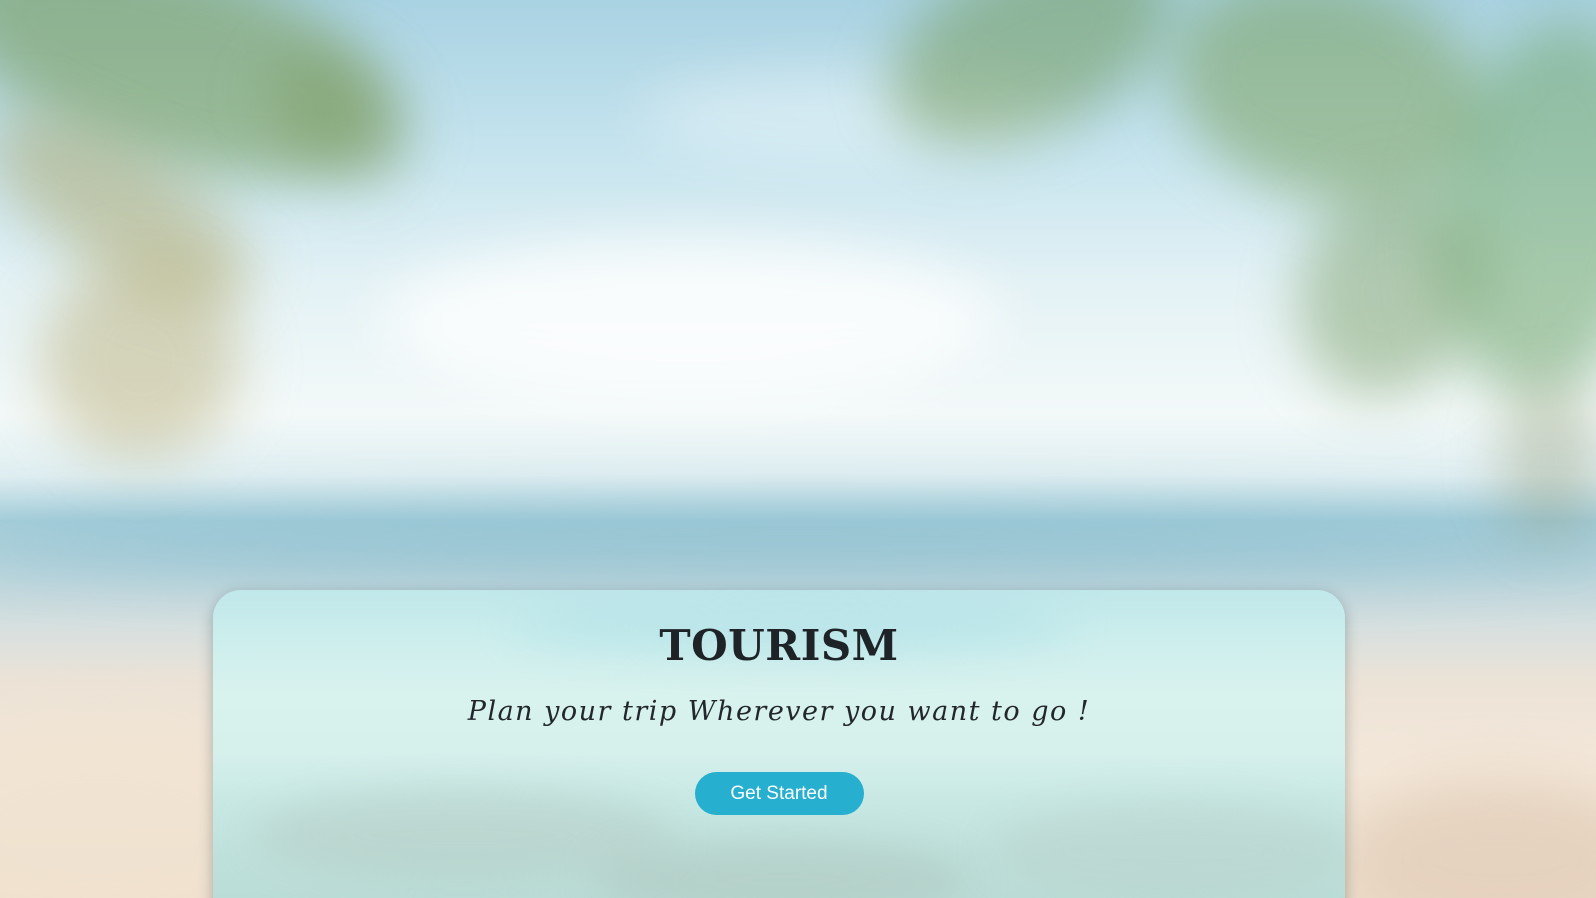  I want to click on hero-title: TOURISM, so click(779, 645).